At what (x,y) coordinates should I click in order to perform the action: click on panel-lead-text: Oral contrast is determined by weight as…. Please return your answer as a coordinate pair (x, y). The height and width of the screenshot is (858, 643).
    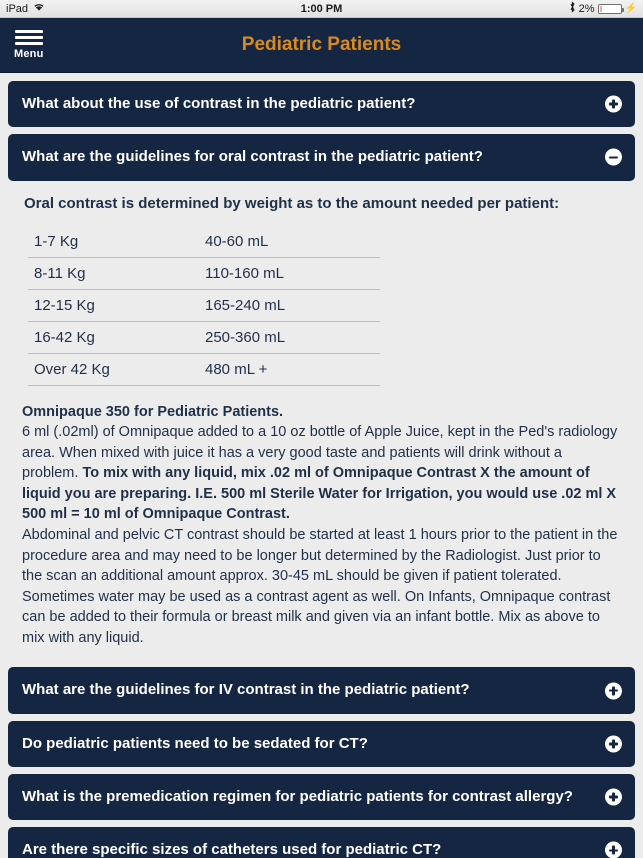
    Looking at the image, I should click on (292, 203).